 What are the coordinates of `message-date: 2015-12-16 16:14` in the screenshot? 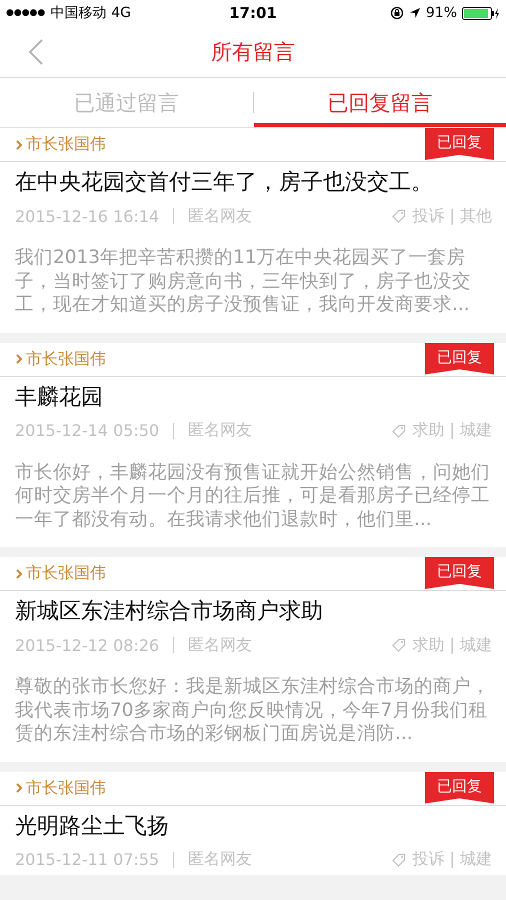 It's located at (87, 216).